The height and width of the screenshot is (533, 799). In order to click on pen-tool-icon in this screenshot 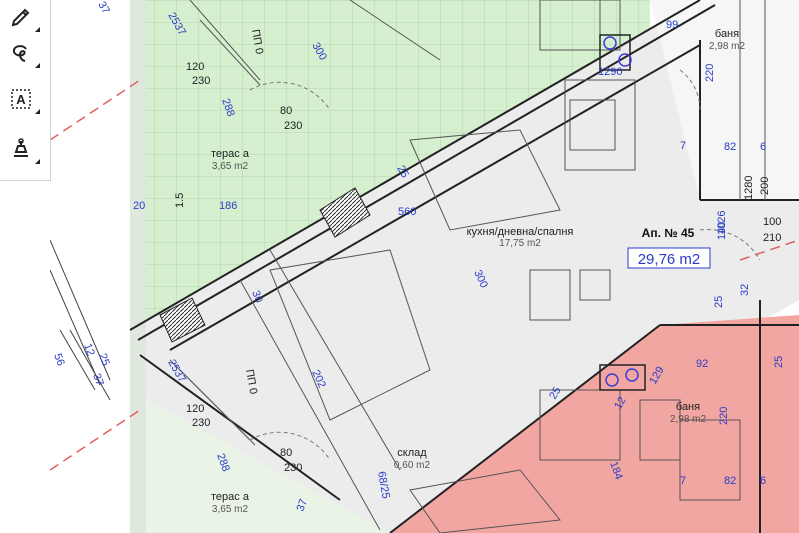, I will do `click(23, 17)`.